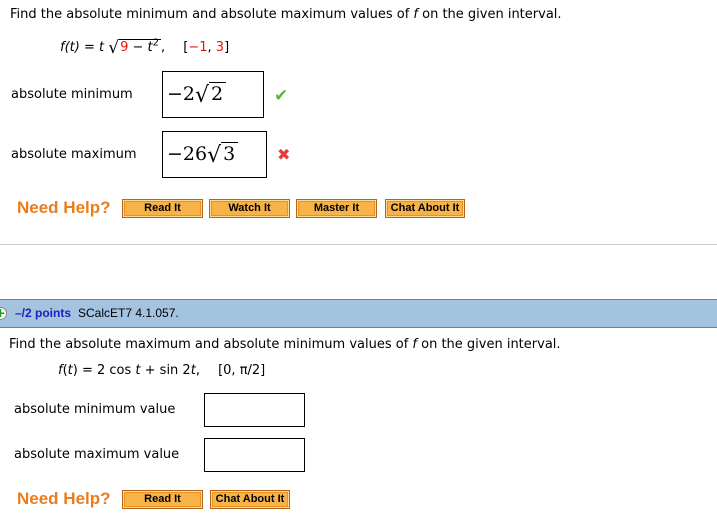  Describe the element at coordinates (489, 14) in the screenshot. I see `q1-prompt-post: on the given interval.` at that location.